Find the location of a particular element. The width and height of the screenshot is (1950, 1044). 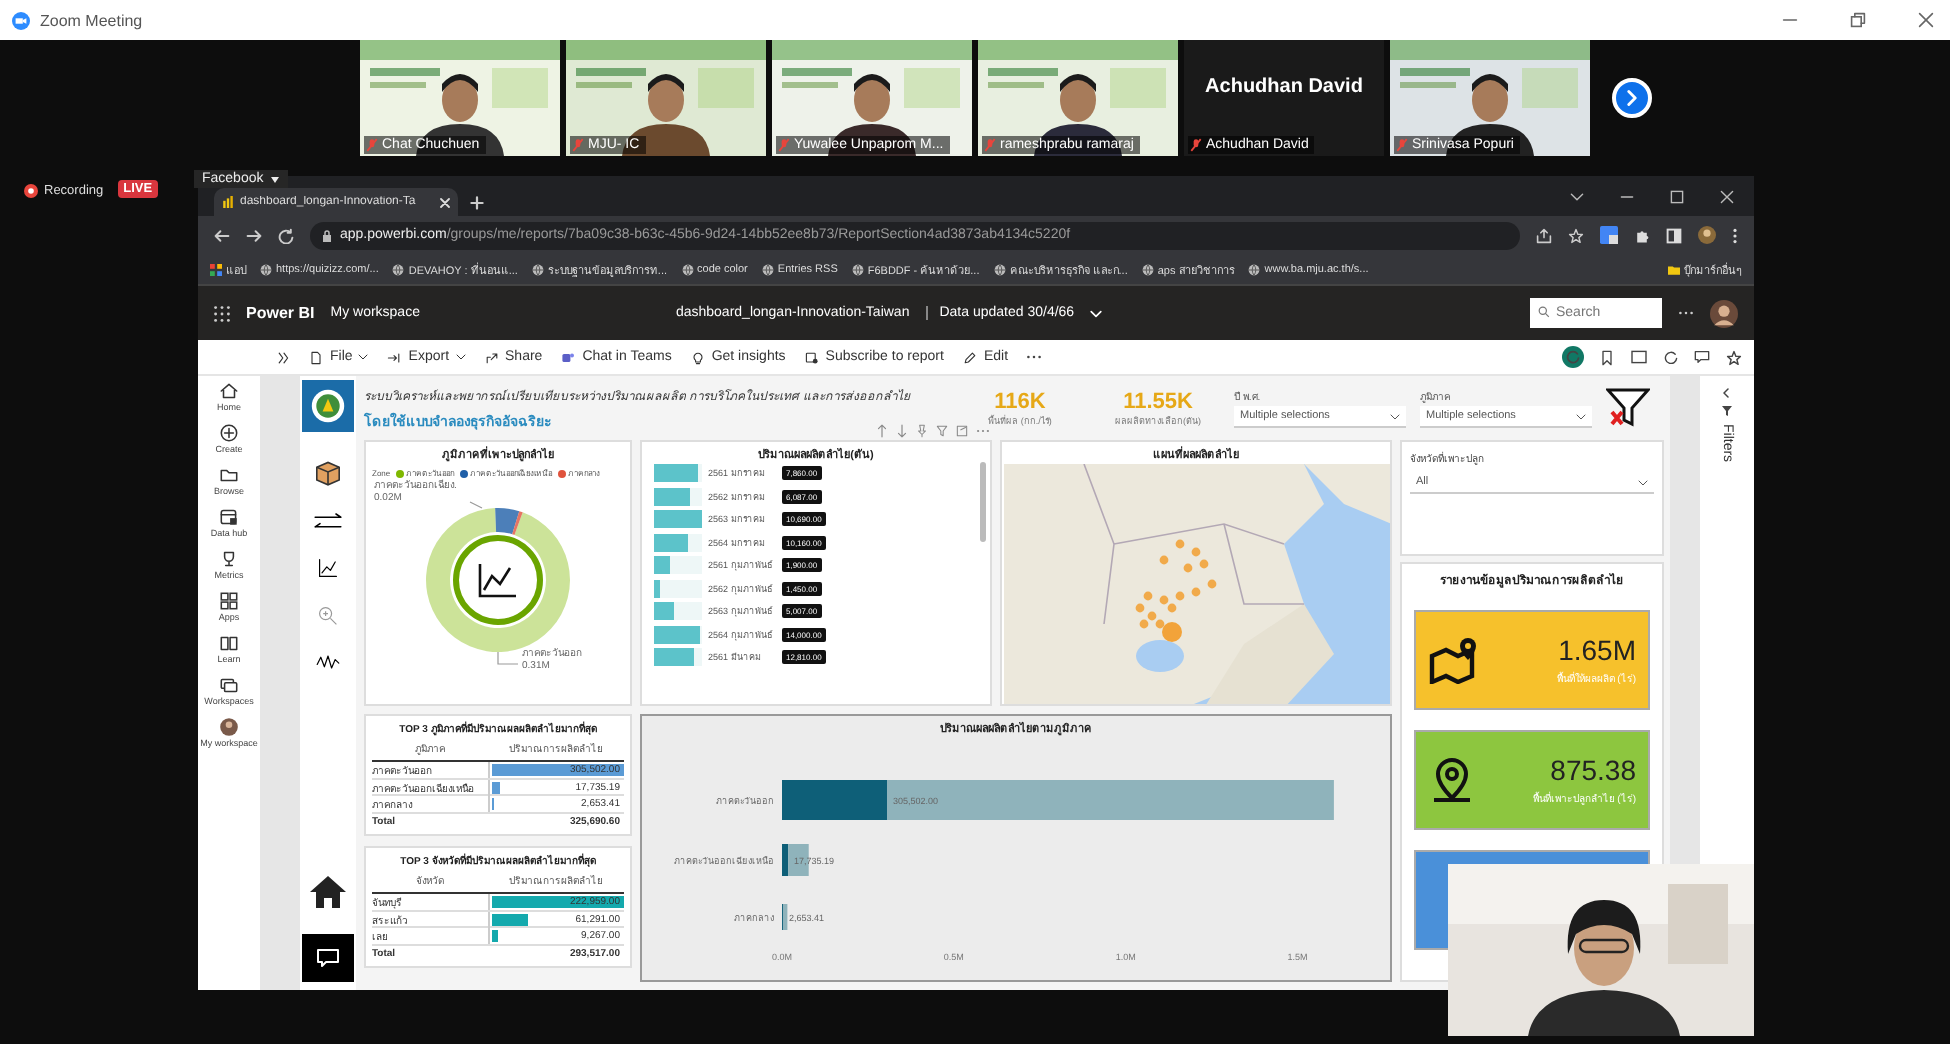

next-page-button is located at coordinates (1632, 98).